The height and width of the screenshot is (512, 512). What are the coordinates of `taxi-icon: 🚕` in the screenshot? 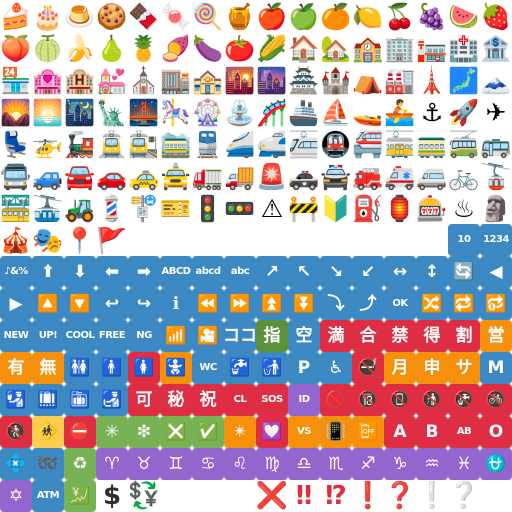 It's located at (144, 176).